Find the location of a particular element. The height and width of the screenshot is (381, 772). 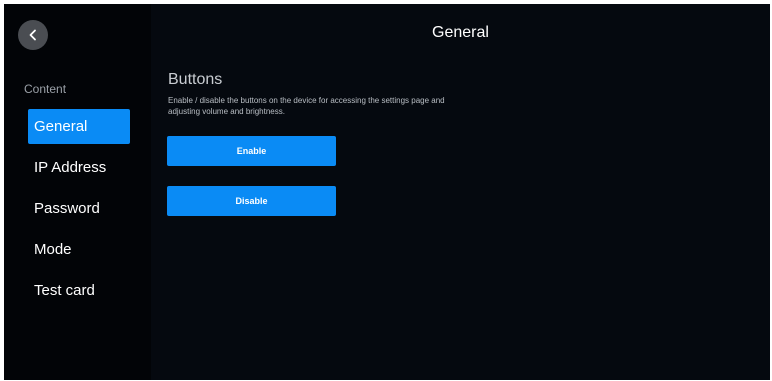

buttons-section-title: Buttons is located at coordinates (195, 79).